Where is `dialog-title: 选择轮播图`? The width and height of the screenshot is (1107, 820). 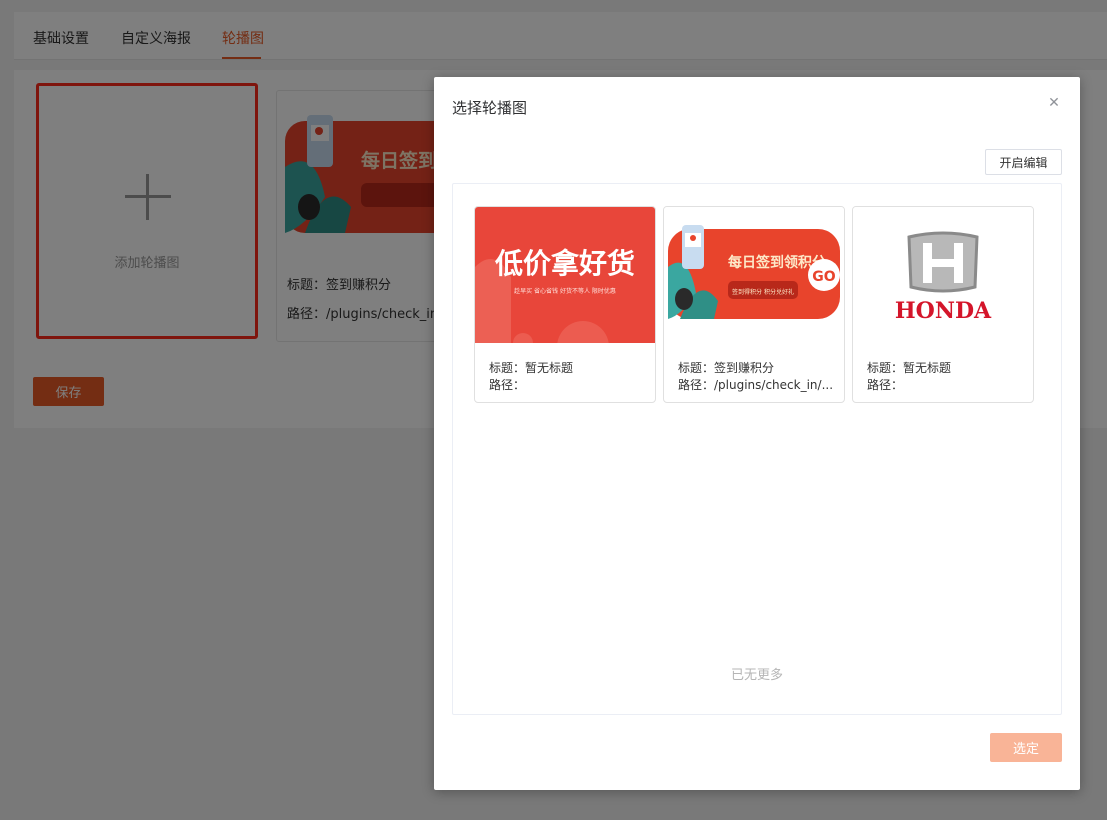 dialog-title: 选择轮播图 is located at coordinates (490, 108).